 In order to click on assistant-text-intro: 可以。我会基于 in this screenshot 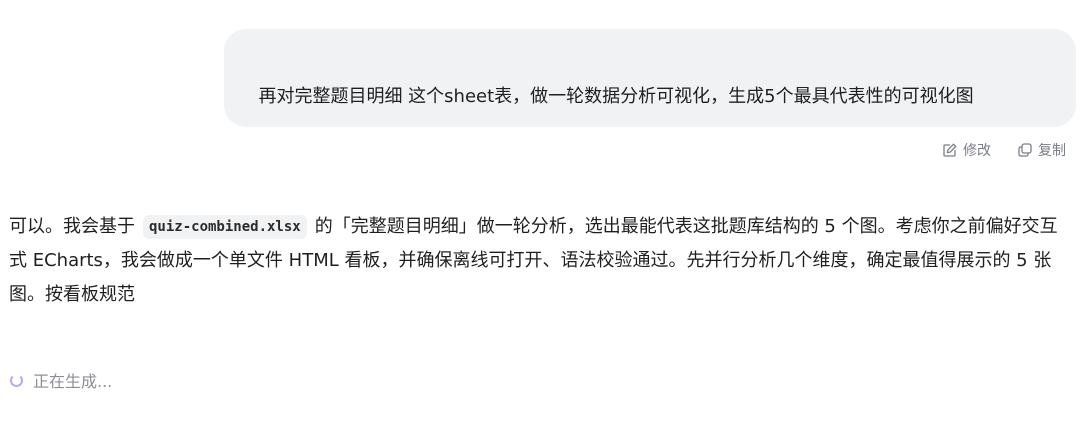, I will do `click(72, 226)`.